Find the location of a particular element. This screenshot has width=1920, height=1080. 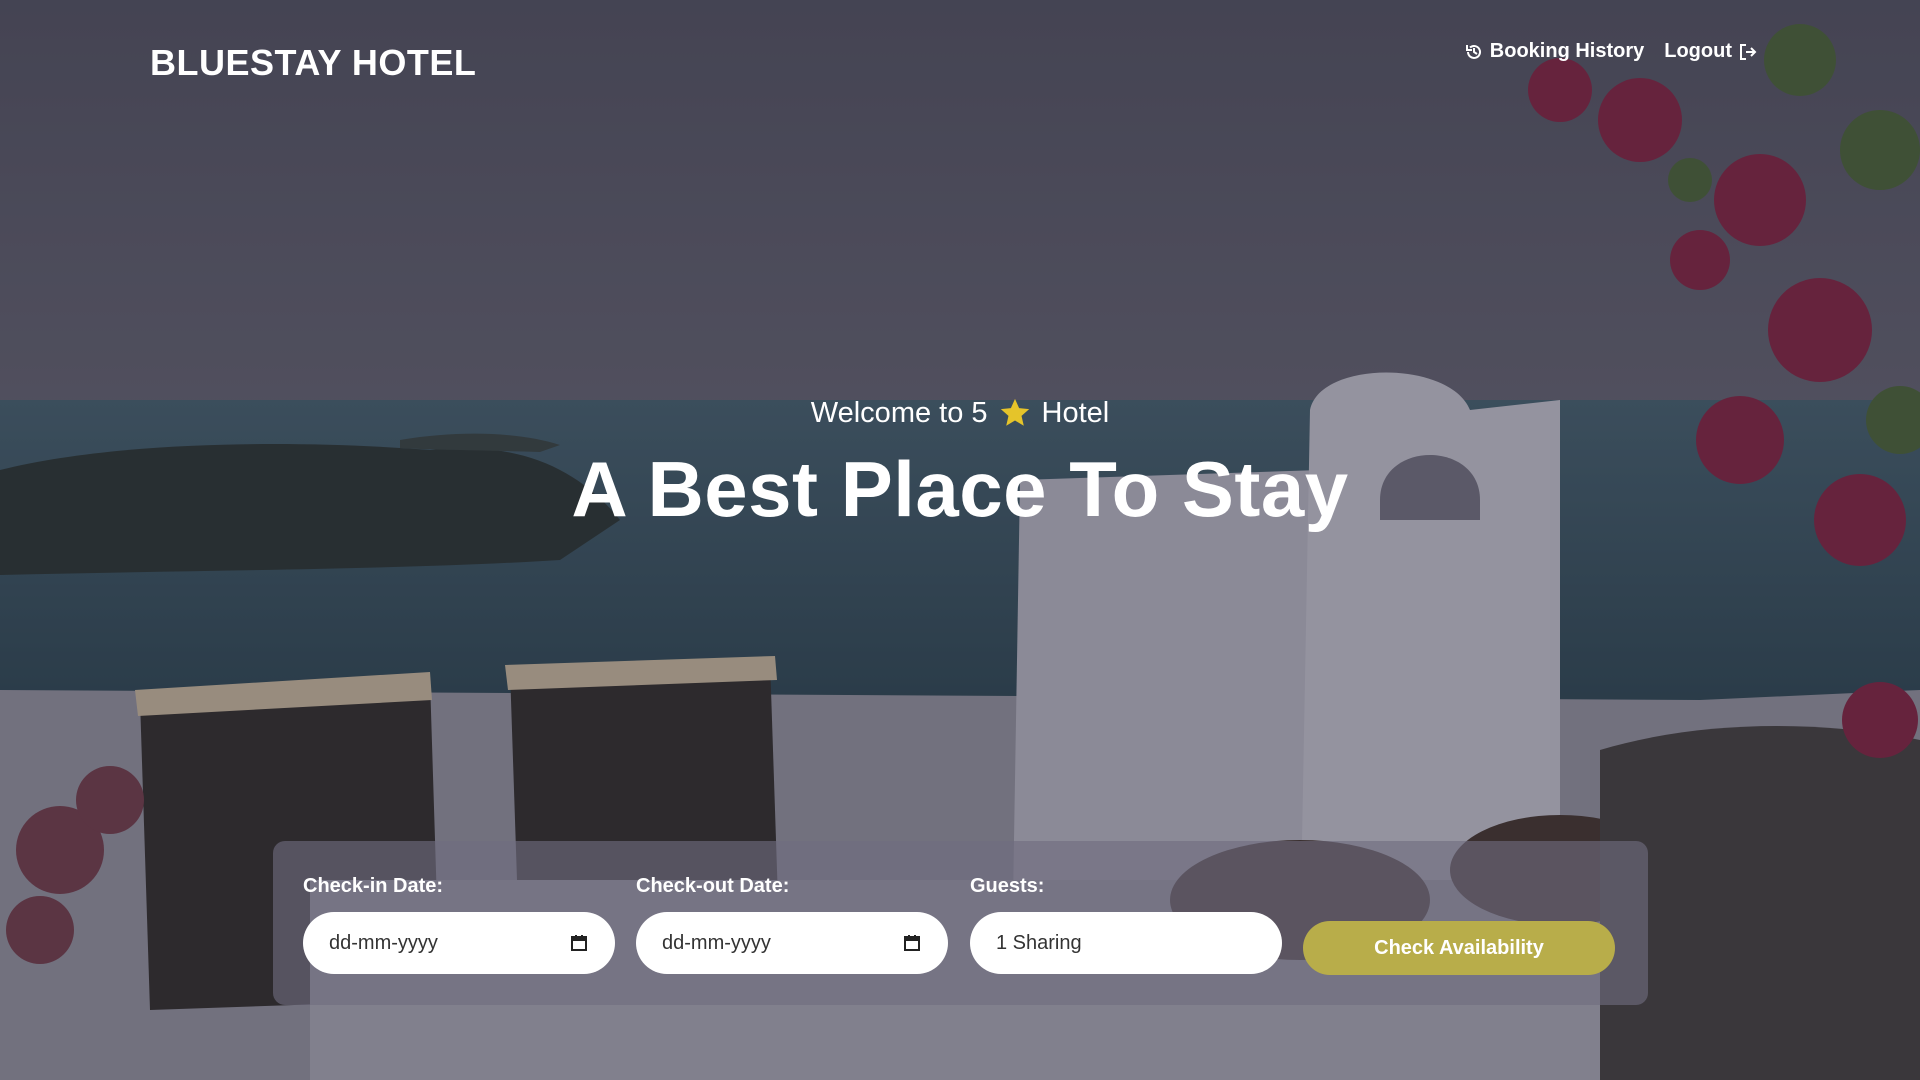

welcome-line: Welcome to 5 Hotel is located at coordinates (960, 413).